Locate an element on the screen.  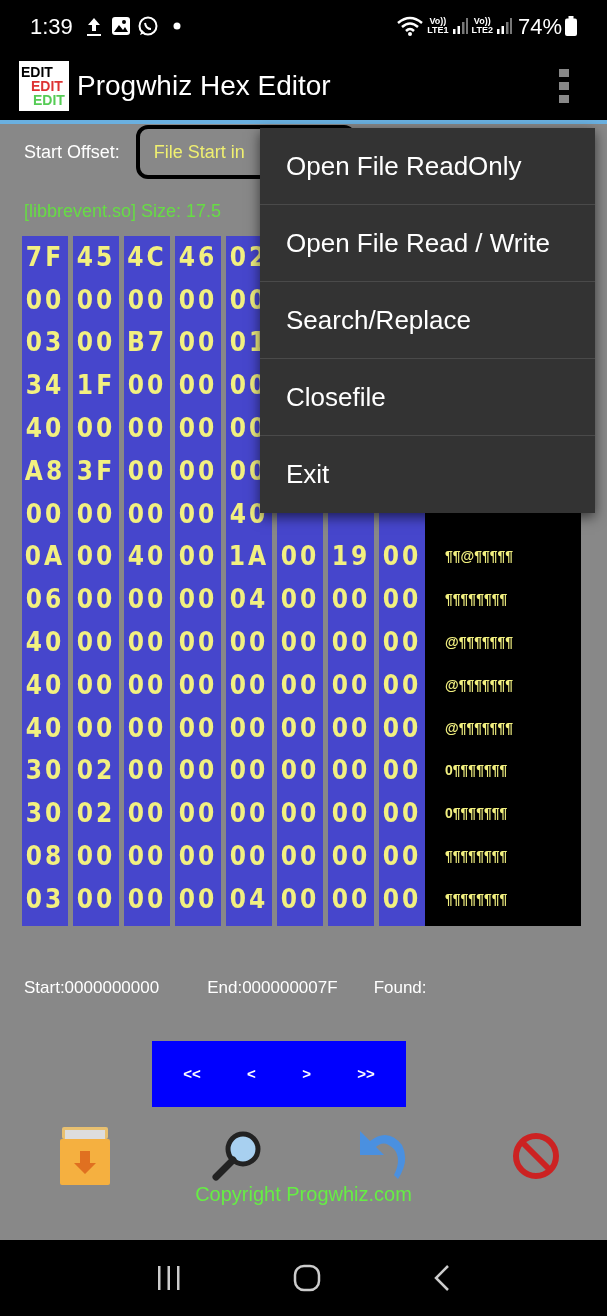
hex-byte: 3F is located at coordinates (96, 471).